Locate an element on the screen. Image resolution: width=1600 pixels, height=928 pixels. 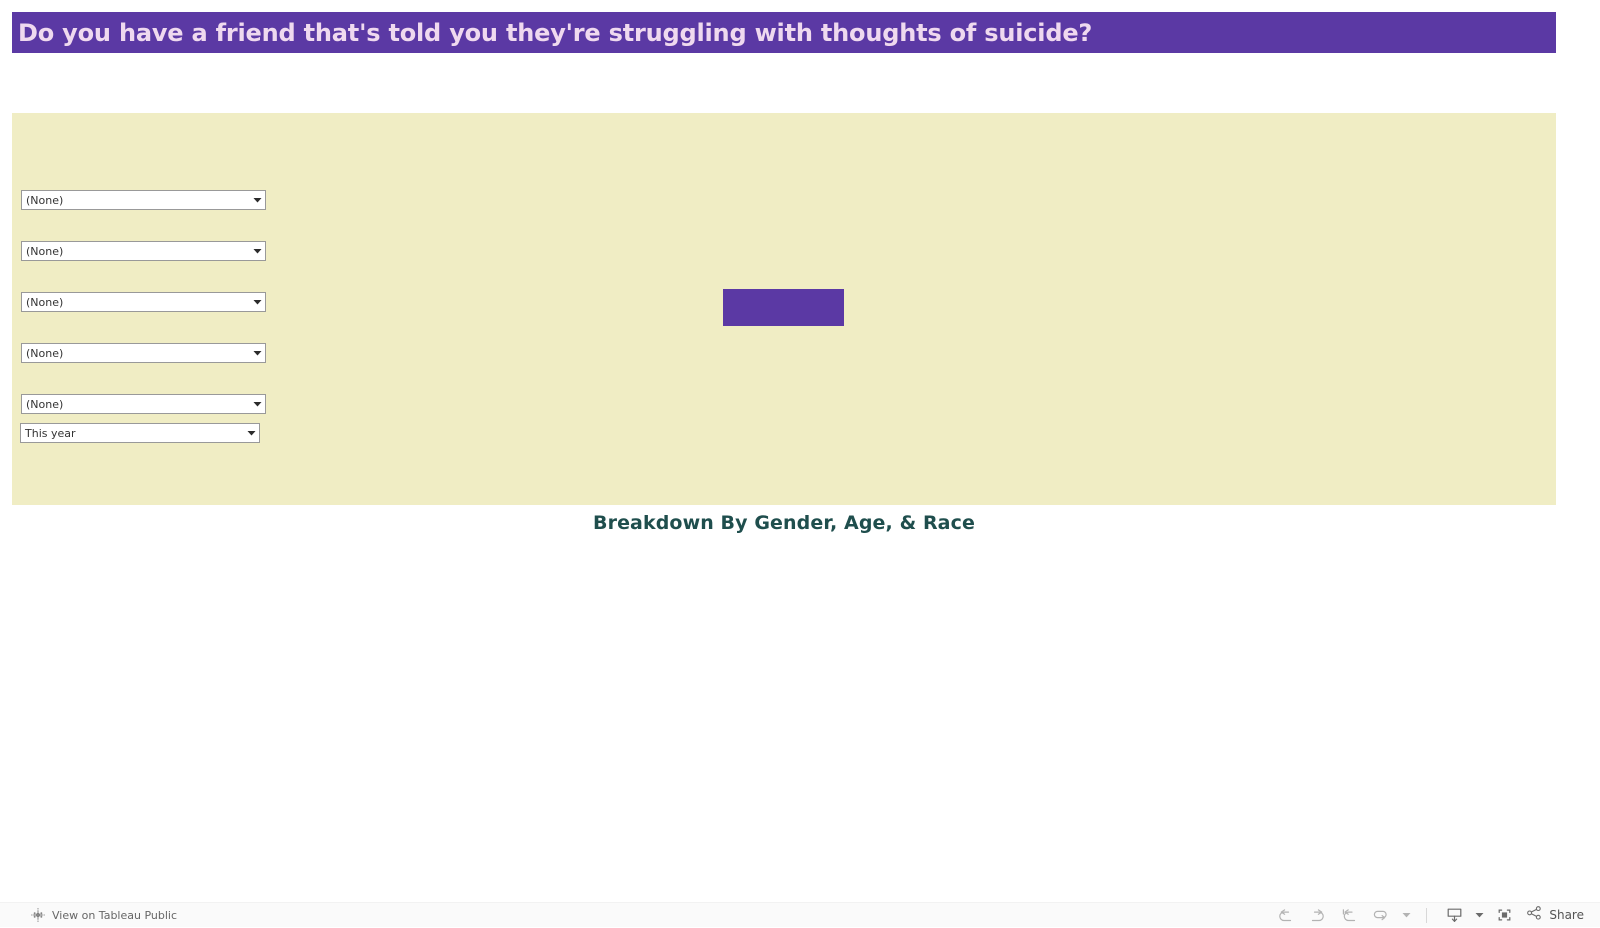
fullscreen-button is located at coordinates (1504, 915).